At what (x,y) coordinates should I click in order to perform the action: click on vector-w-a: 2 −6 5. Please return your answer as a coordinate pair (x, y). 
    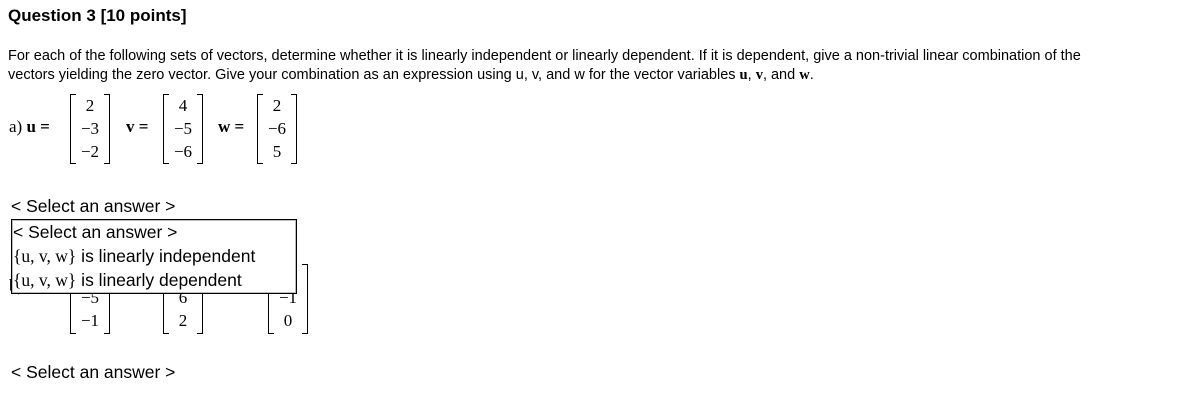
    Looking at the image, I should click on (277, 129).